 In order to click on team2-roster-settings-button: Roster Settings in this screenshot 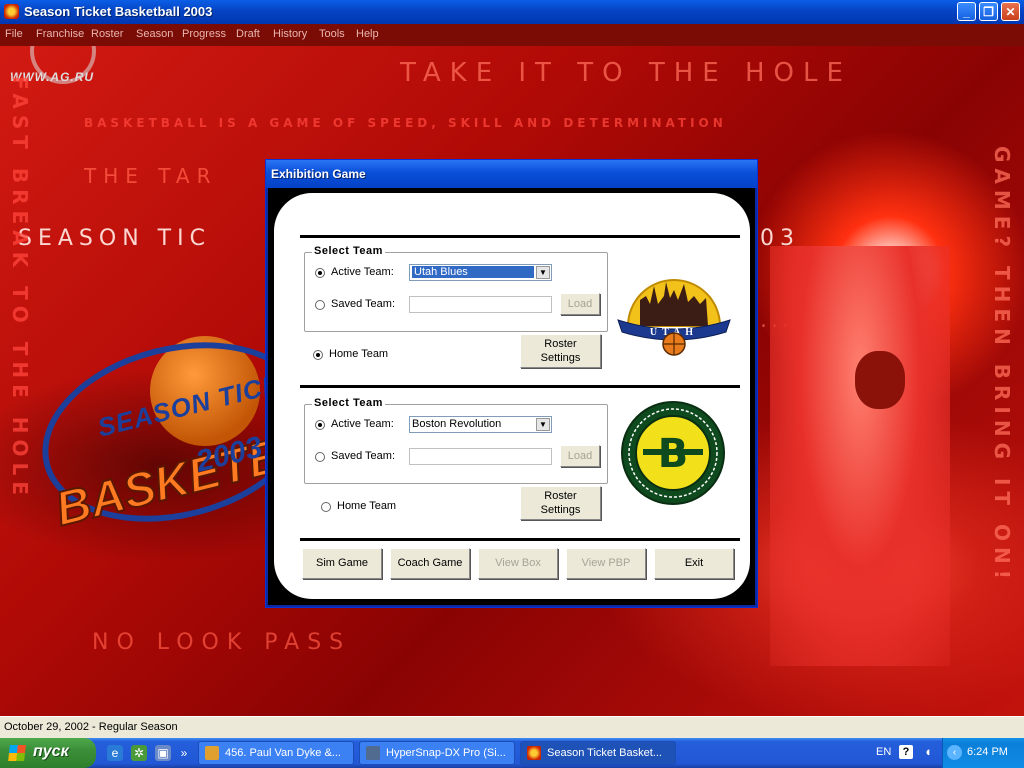, I will do `click(560, 503)`.